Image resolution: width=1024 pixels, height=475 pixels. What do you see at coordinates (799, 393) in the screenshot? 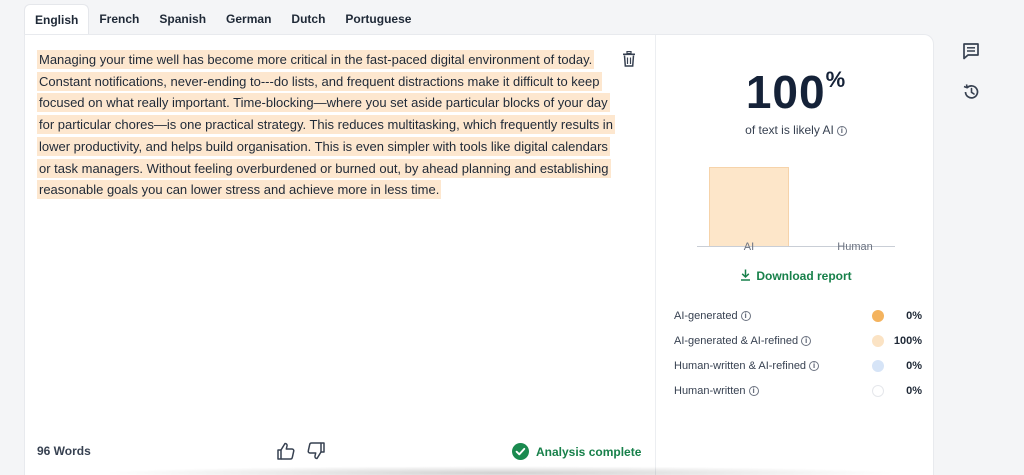
I see `legend-row: Human-written i 0%` at bounding box center [799, 393].